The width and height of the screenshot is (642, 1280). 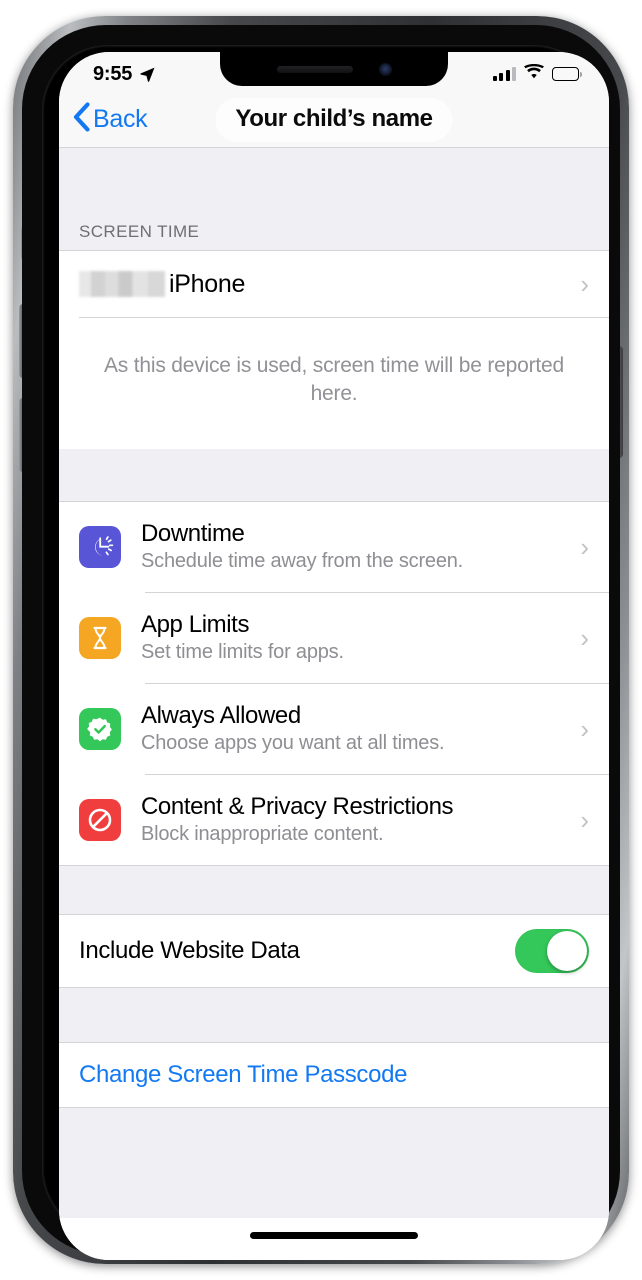 What do you see at coordinates (221, 715) in the screenshot?
I see `row-title: Always Allowed` at bounding box center [221, 715].